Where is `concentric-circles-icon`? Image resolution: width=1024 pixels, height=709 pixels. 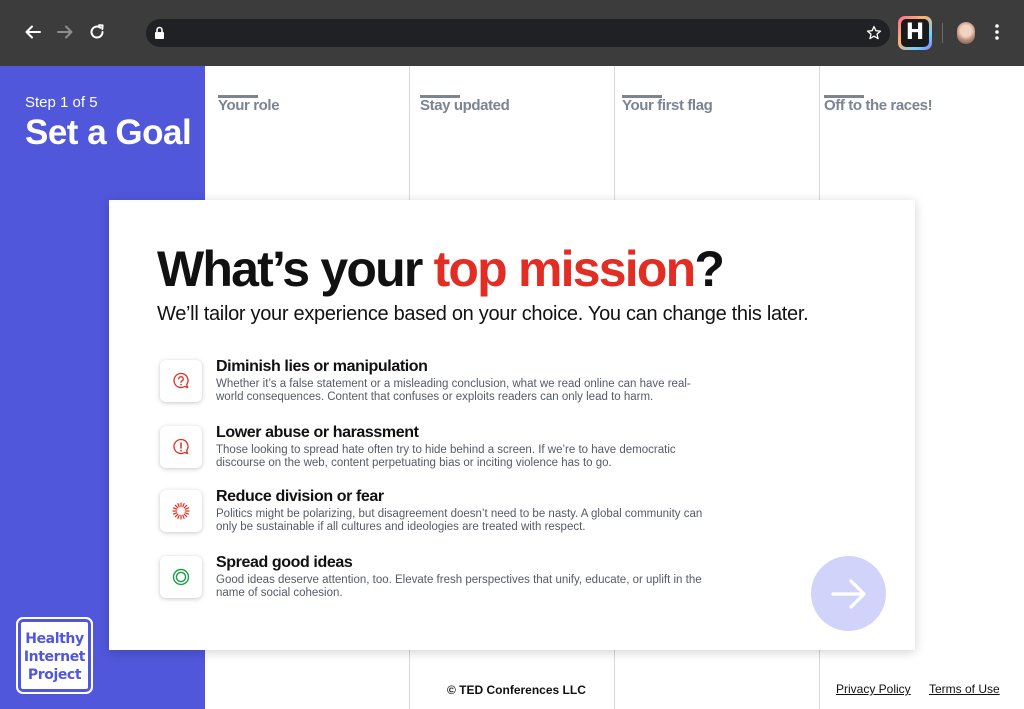 concentric-circles-icon is located at coordinates (181, 577).